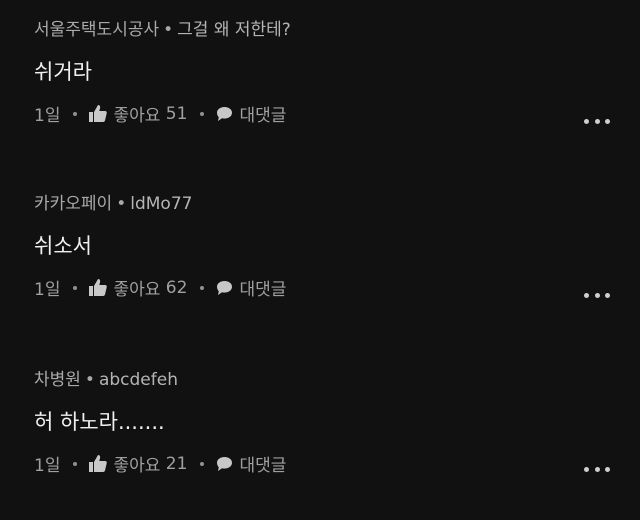  What do you see at coordinates (63, 72) in the screenshot?
I see `comment-text: 쉬거라` at bounding box center [63, 72].